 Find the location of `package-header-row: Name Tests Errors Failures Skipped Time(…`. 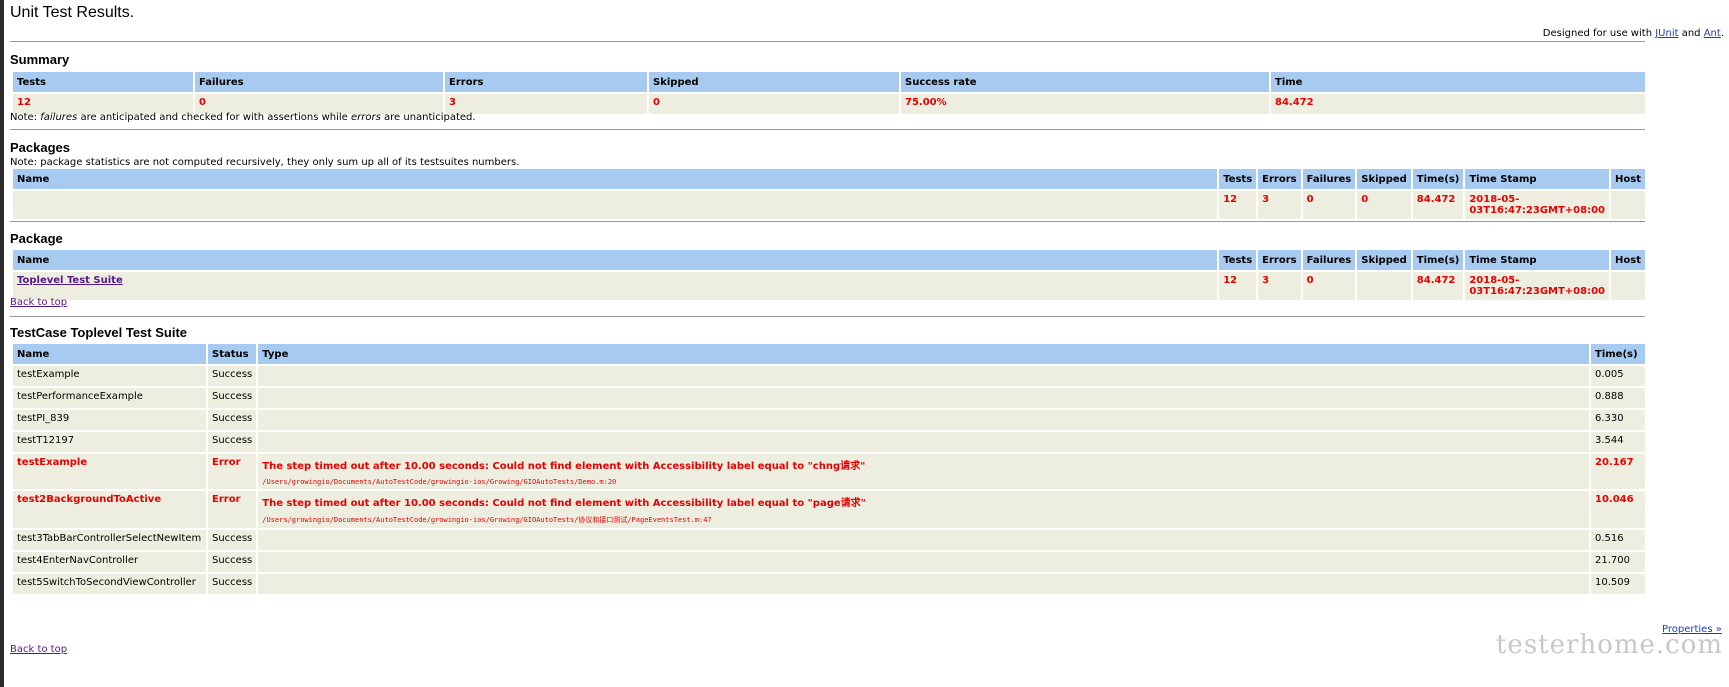

package-header-row: Name Tests Errors Failures Skipped Time(… is located at coordinates (829, 260).